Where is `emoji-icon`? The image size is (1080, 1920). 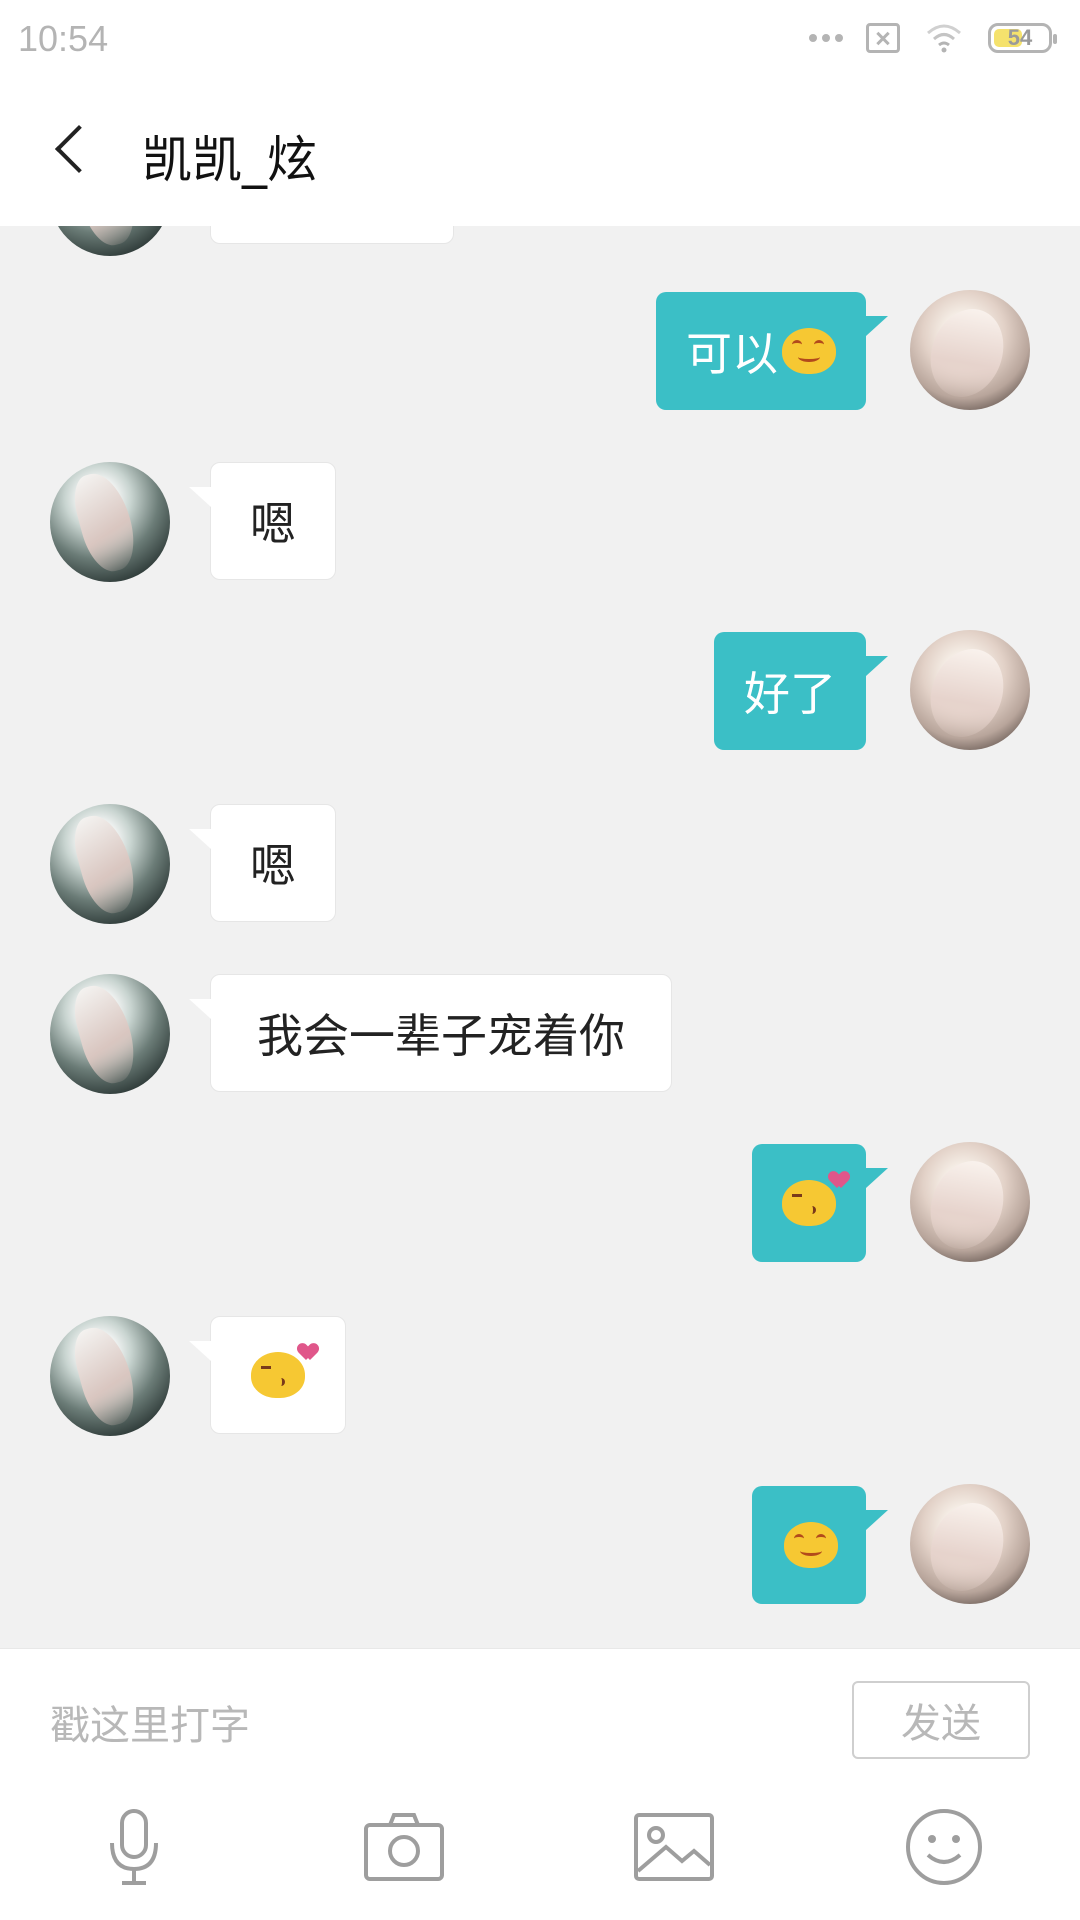
emoji-icon is located at coordinates (944, 1847).